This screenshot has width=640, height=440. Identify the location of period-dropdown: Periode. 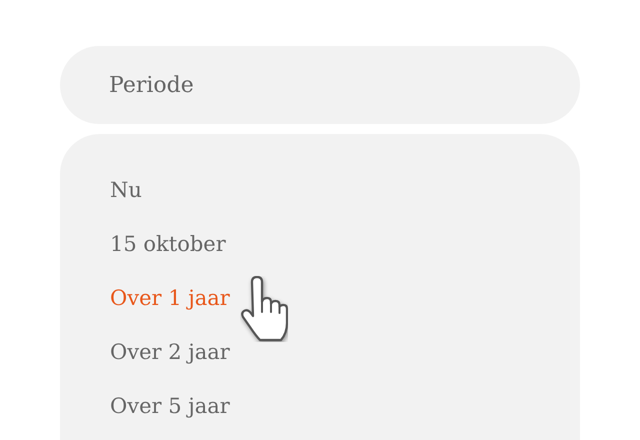
(320, 85).